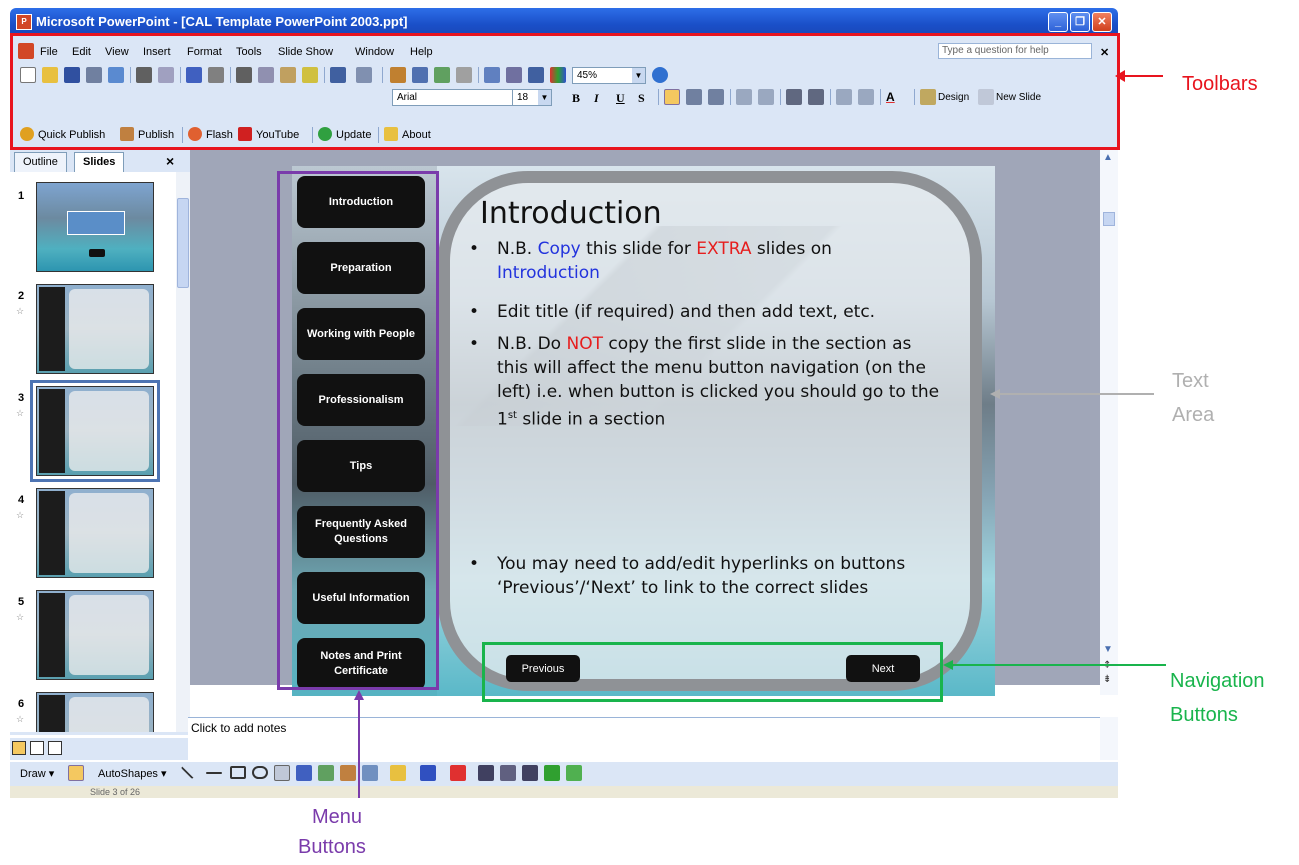 This screenshot has height=865, width=1299. I want to click on thumbnail-scrollbar, so click(183, 452).